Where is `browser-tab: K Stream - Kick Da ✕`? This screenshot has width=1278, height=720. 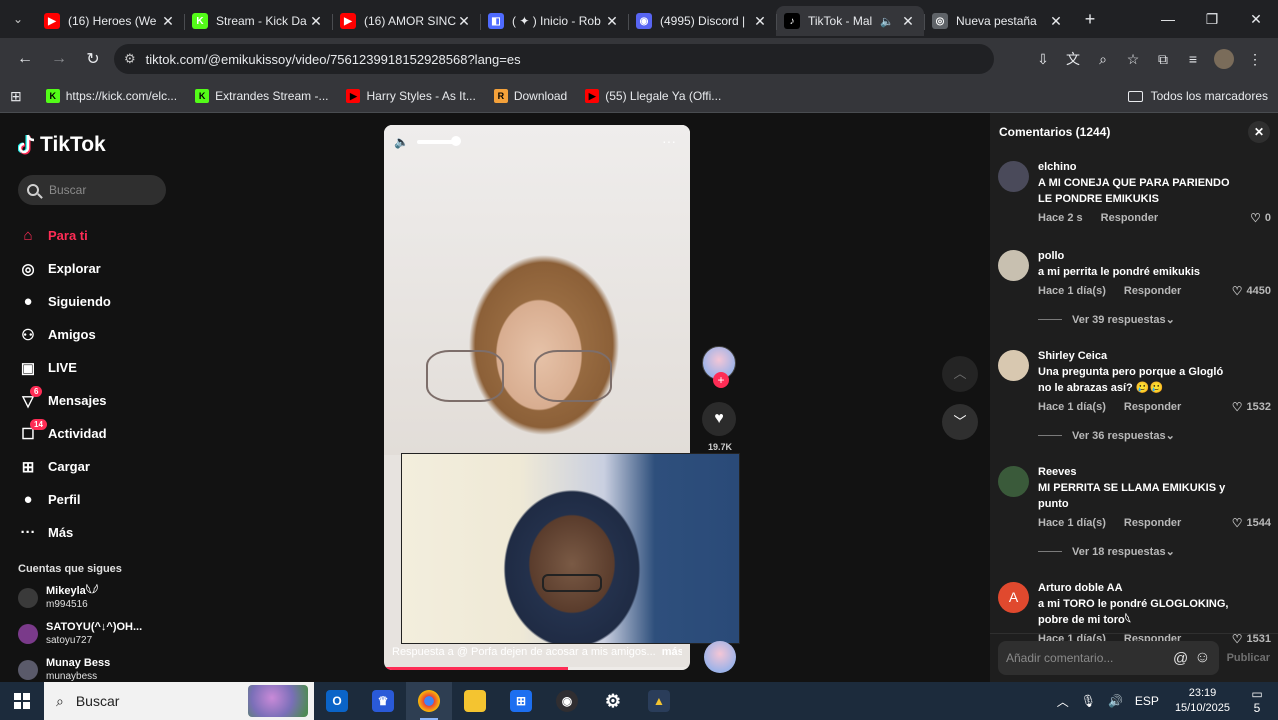
browser-tab: K Stream - Kick Da ✕ is located at coordinates (258, 21).